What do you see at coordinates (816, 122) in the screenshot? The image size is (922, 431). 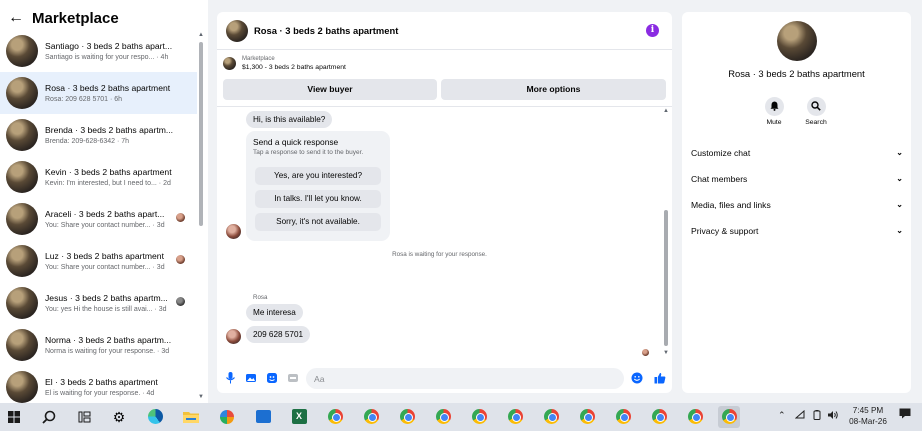 I see `search-label: Search` at bounding box center [816, 122].